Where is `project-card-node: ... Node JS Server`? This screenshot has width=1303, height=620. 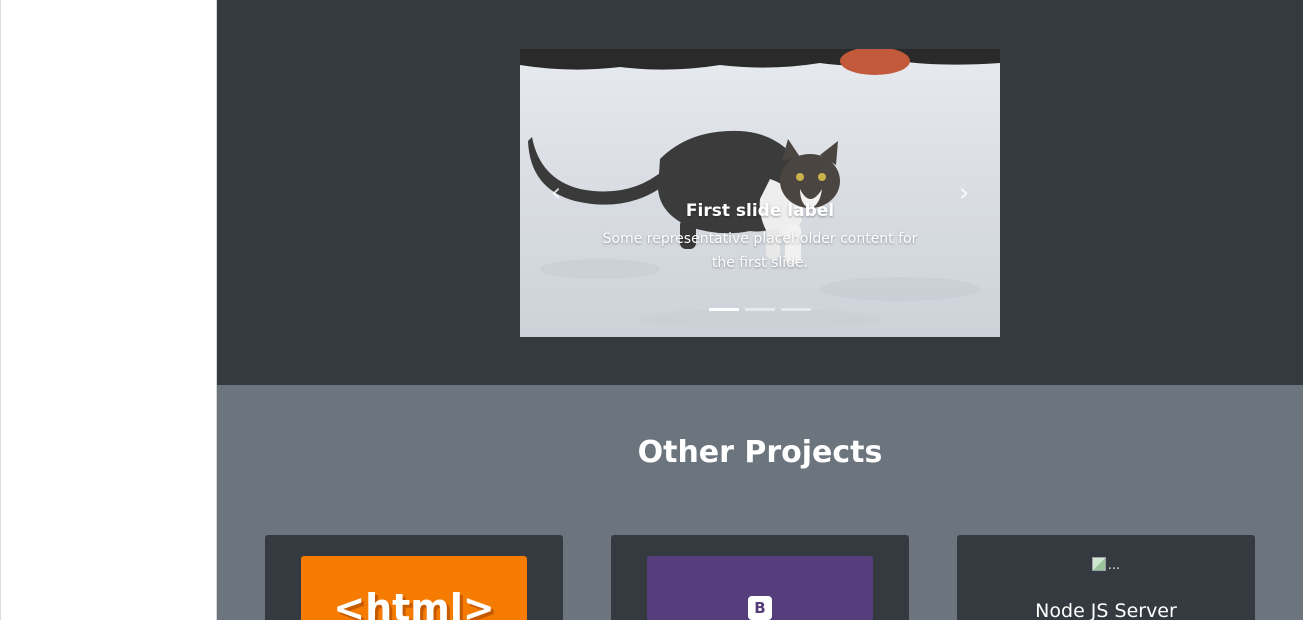 project-card-node: ... Node JS Server is located at coordinates (1106, 577).